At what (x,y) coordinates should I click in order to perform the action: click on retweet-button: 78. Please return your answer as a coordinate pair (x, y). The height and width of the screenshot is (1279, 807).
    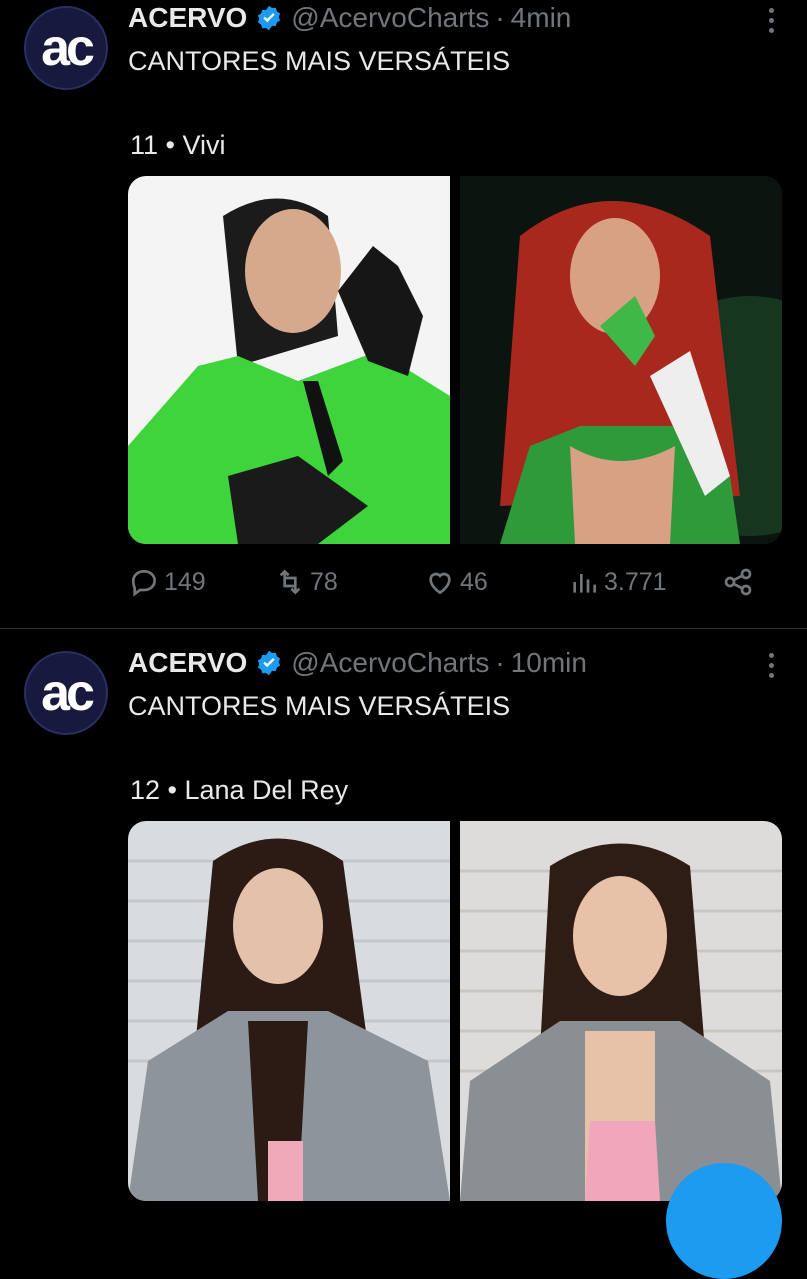
    Looking at the image, I should click on (306, 582).